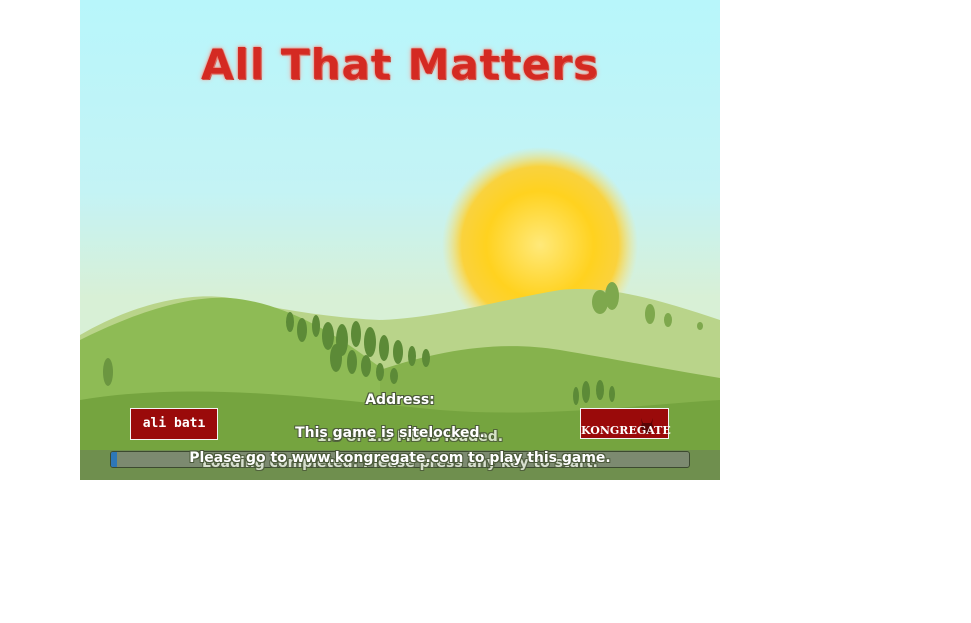  Describe the element at coordinates (400, 400) in the screenshot. I see `address-label: Address:` at that location.